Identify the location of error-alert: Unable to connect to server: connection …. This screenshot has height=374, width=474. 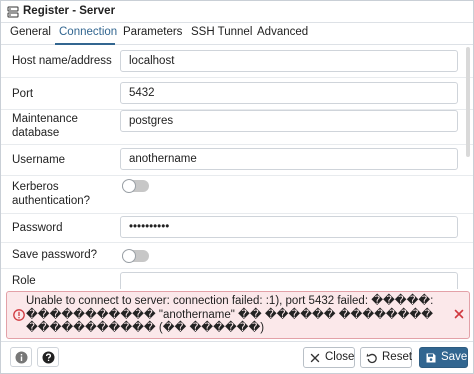
(238, 315).